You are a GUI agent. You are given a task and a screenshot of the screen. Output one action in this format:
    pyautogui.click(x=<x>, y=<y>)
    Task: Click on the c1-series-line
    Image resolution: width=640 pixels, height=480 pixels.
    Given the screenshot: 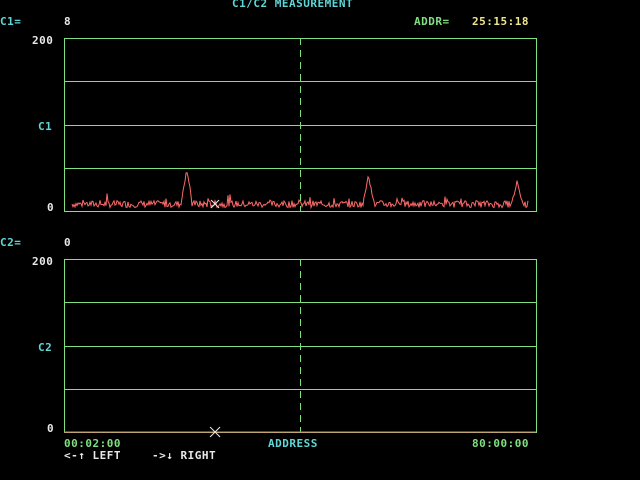 What is the action you would take?
    pyautogui.click(x=300, y=191)
    